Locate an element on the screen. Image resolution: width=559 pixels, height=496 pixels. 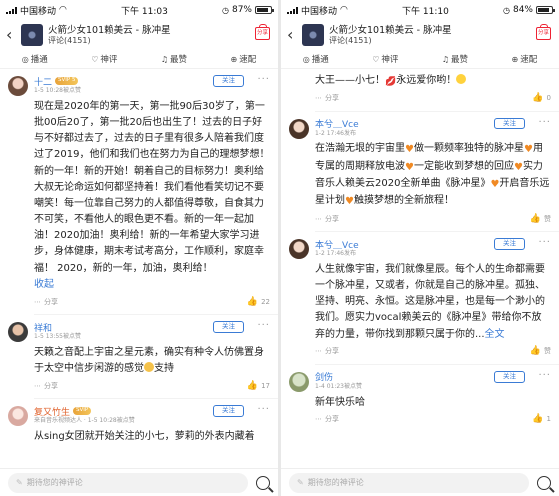
music-icon: ♫ is located at coordinates (445, 59).